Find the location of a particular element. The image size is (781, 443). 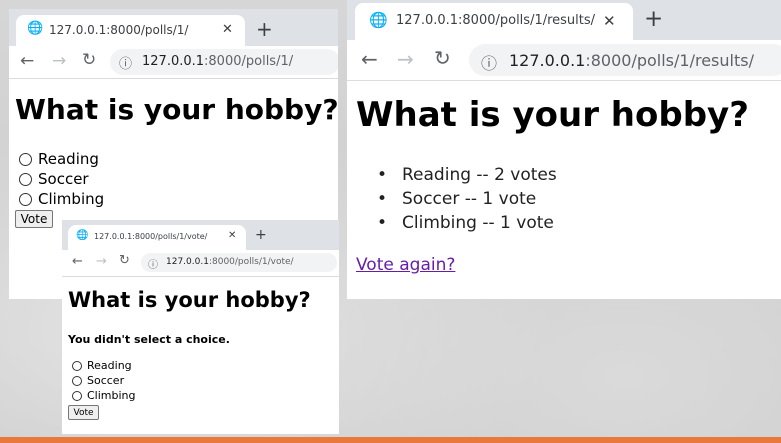

address-bar: ⓘ 127.0.0.1:8000/polls/1/vote/ is located at coordinates (239, 262).